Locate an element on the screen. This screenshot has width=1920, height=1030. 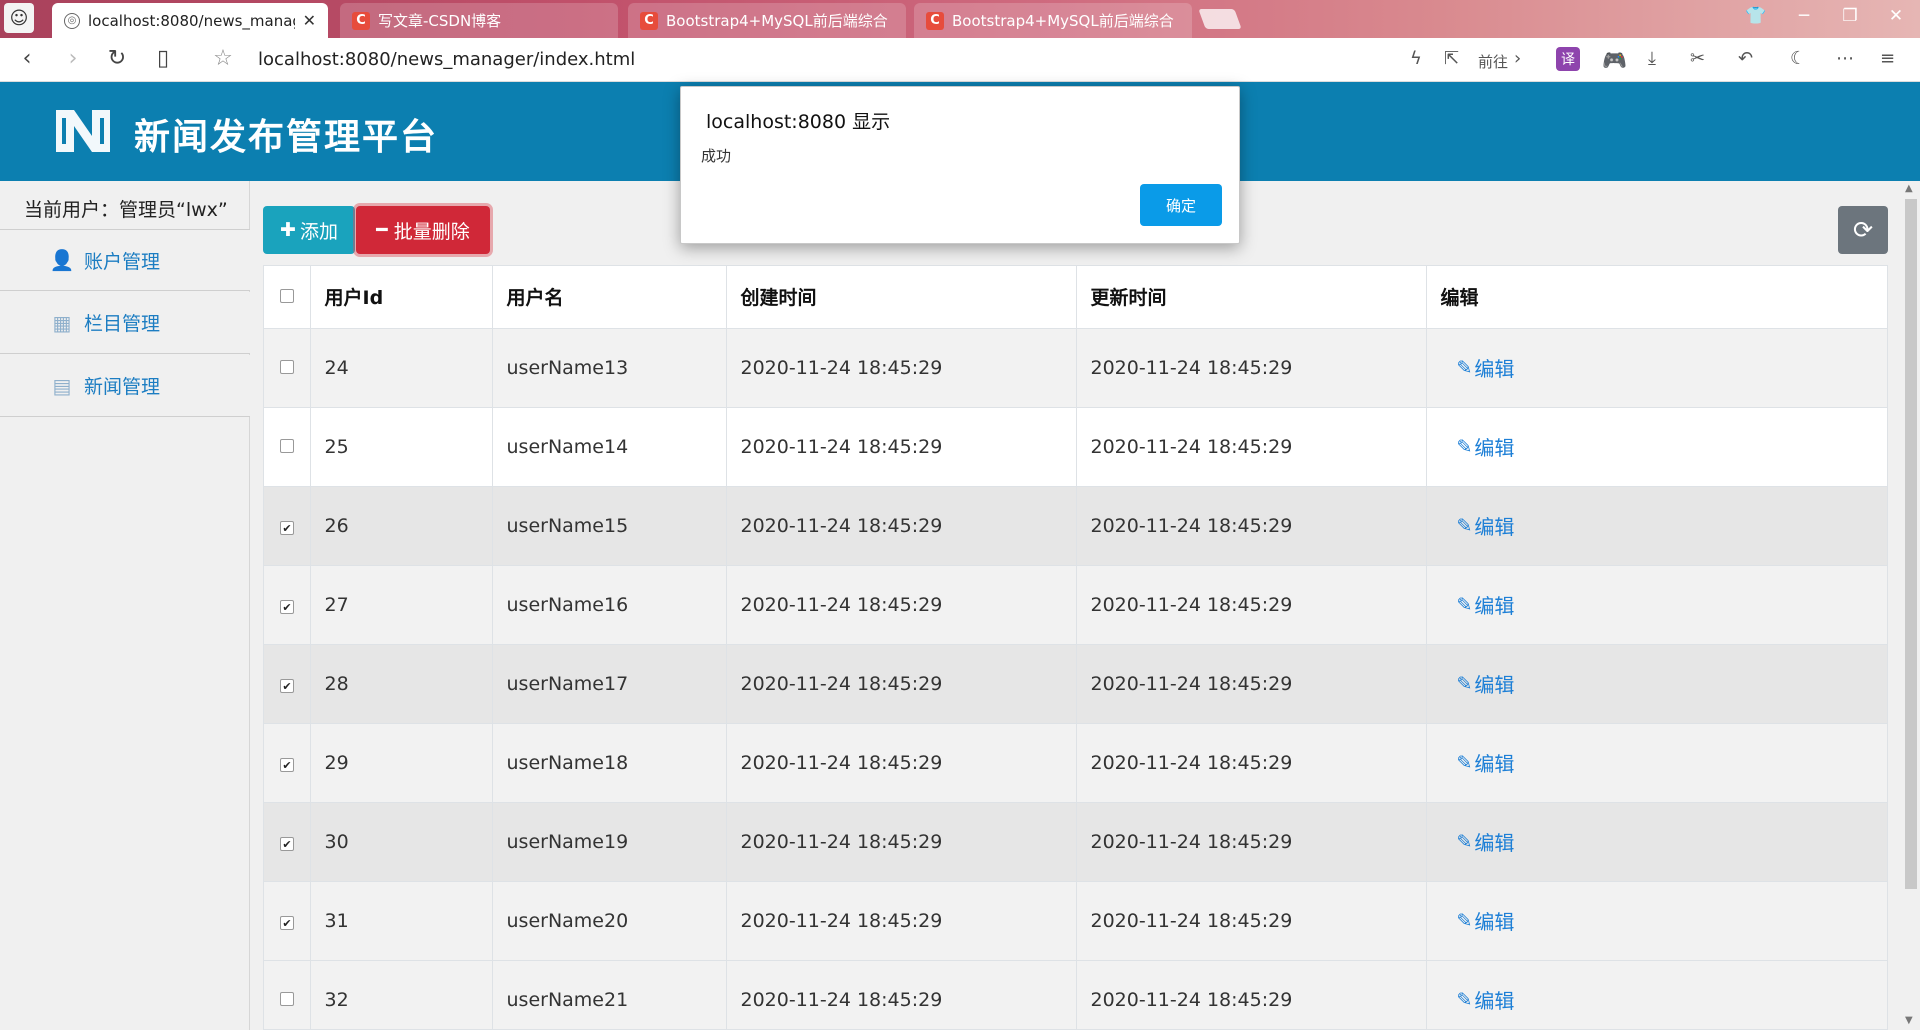
batch-delete-button: ━ 批量删除 is located at coordinates (423, 230).